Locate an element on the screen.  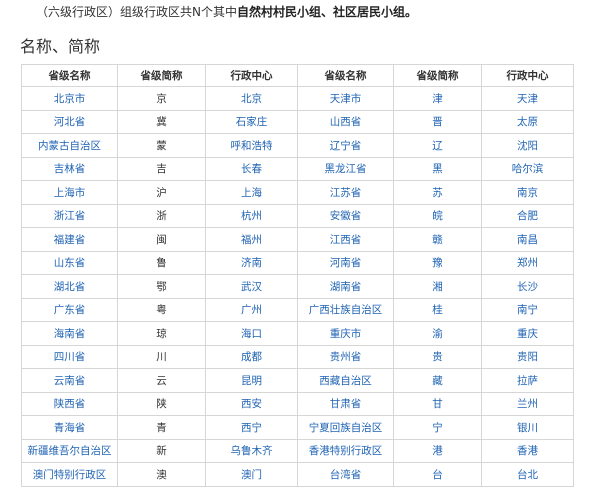
province-name-cell: 福建省 is located at coordinates (69, 239).